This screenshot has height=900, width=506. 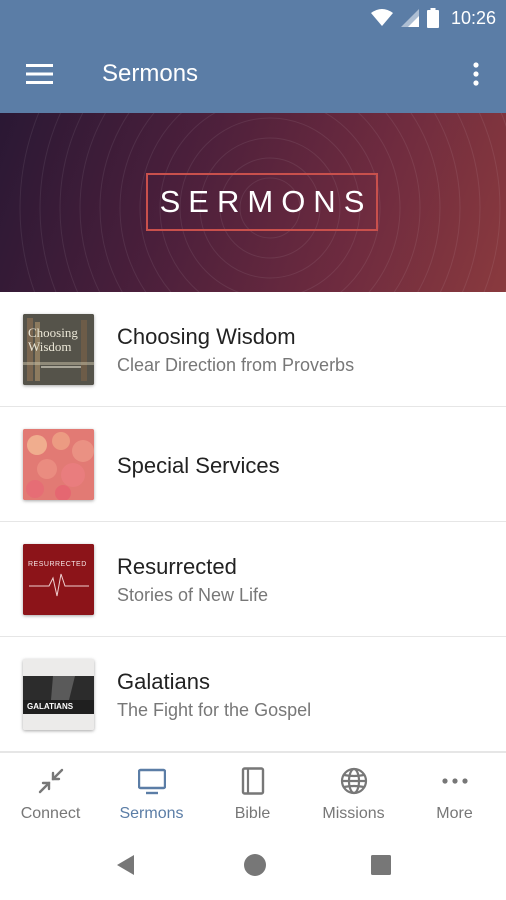 What do you see at coordinates (253, 18) in the screenshot?
I see `status-bar: 10:26` at bounding box center [253, 18].